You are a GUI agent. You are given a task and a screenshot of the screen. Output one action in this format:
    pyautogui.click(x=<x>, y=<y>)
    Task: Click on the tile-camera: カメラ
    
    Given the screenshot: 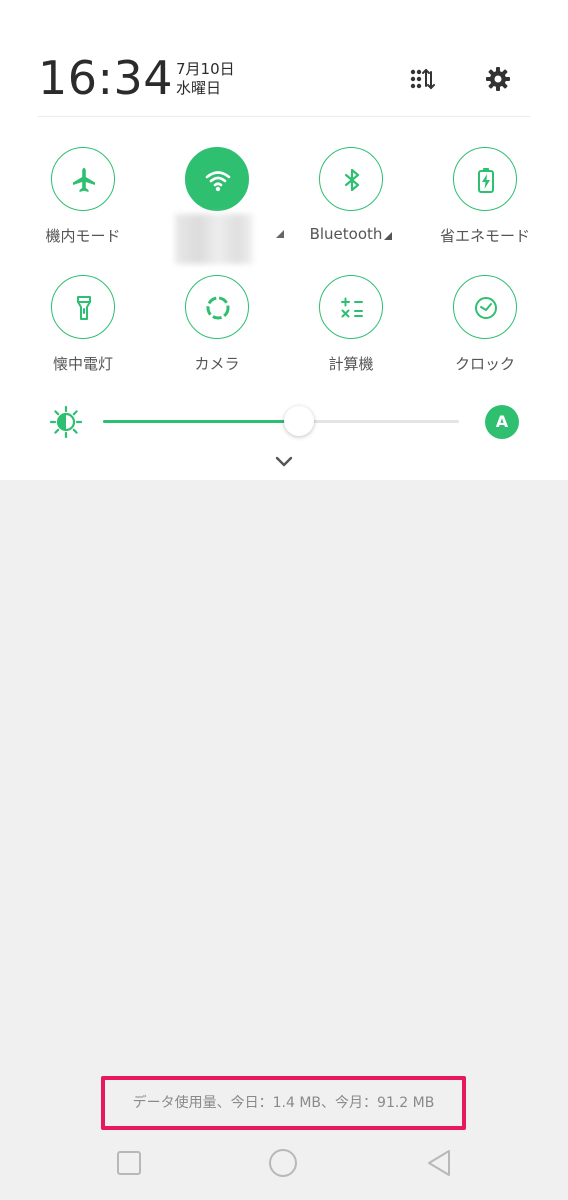 What is the action you would take?
    pyautogui.click(x=217, y=330)
    